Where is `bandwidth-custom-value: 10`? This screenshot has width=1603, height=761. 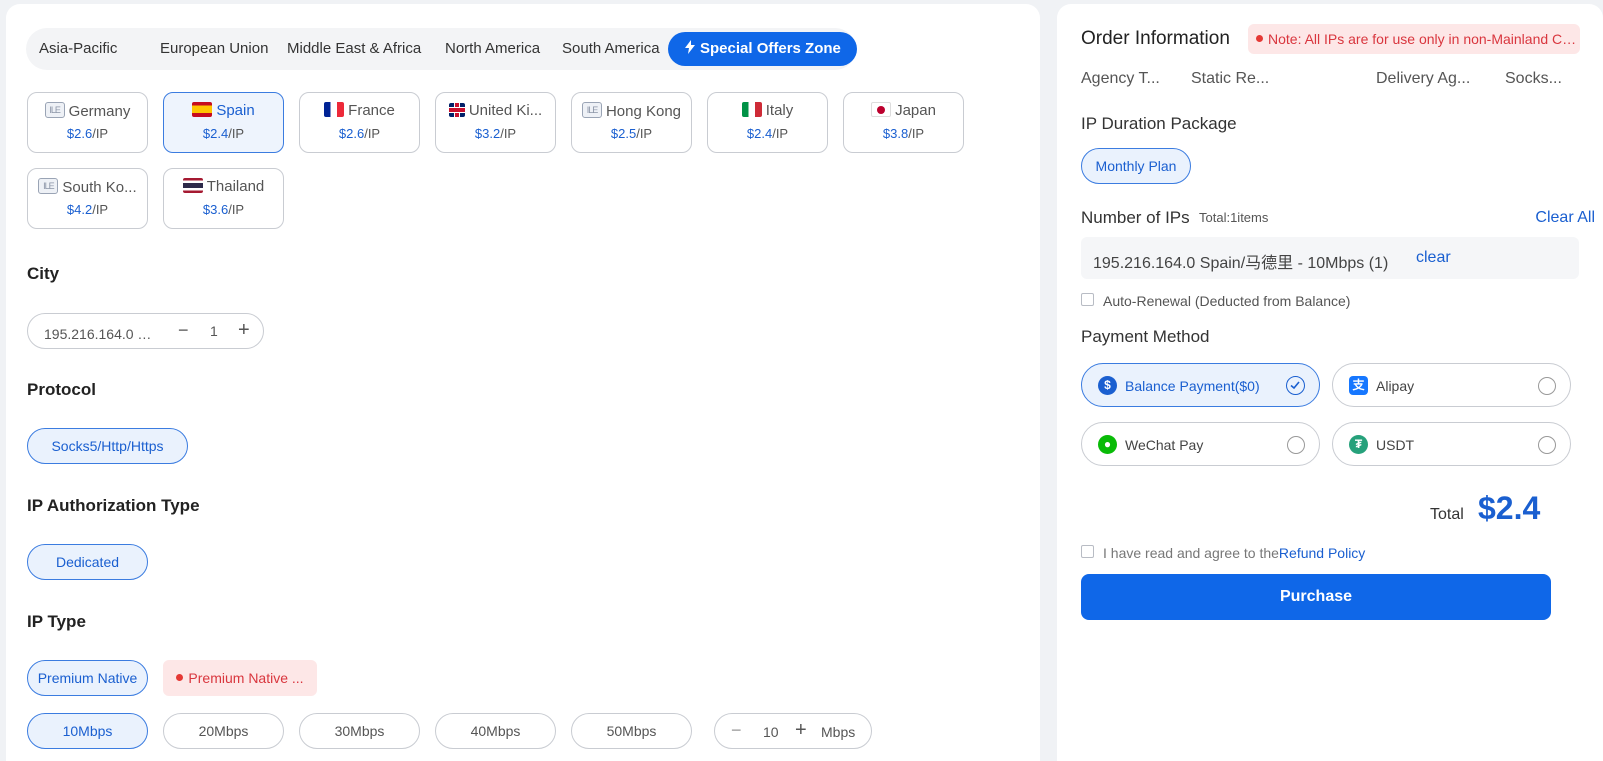
bandwidth-custom-value: 10 is located at coordinates (771, 732).